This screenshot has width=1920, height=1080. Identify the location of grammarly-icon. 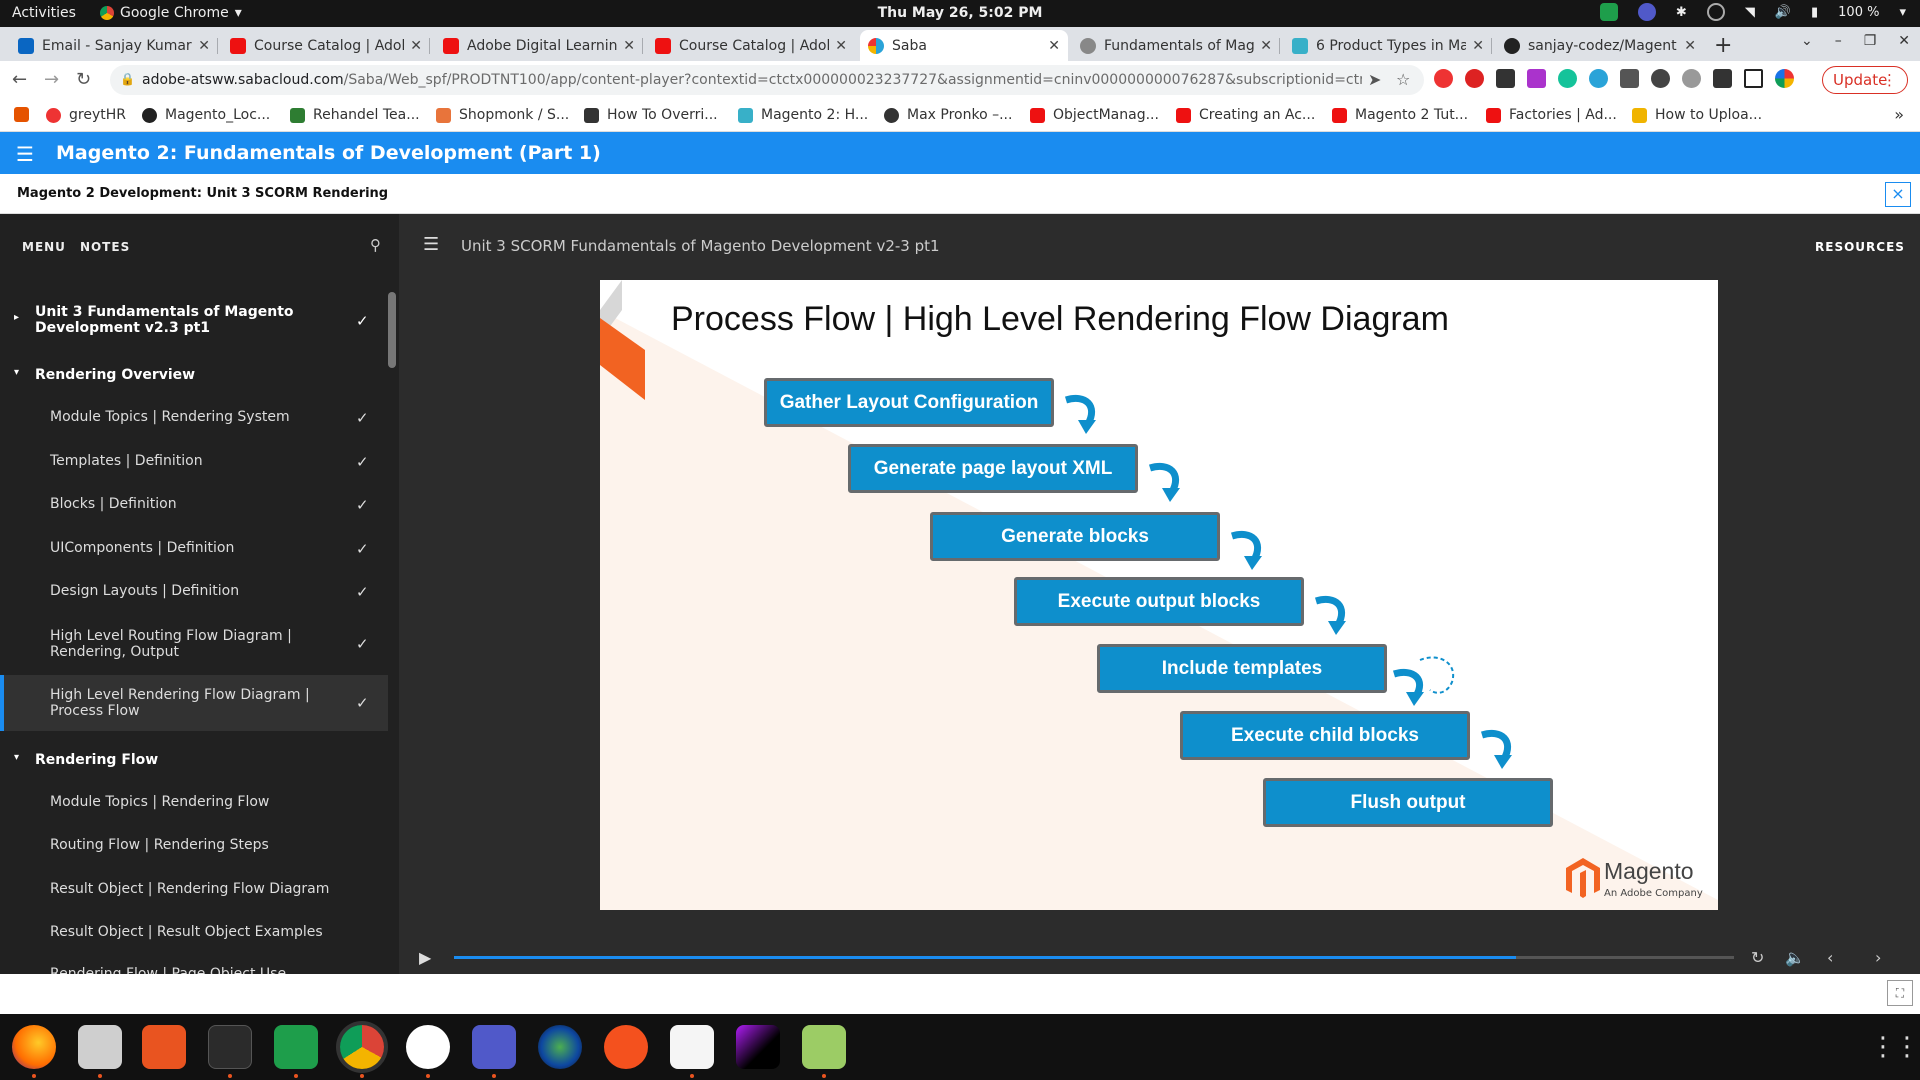
(1567, 78).